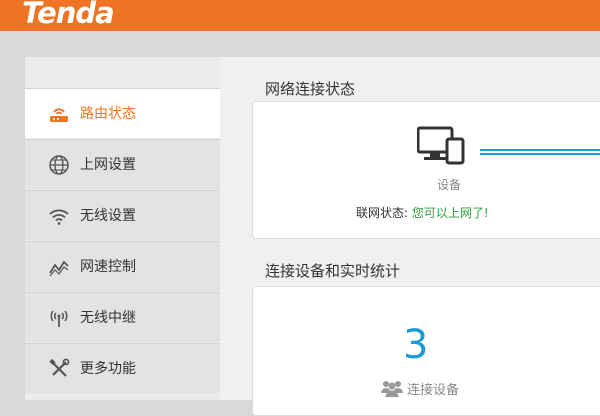 This screenshot has height=416, width=600. I want to click on sidebar-item-more-functions: 更多功能, so click(122, 368).